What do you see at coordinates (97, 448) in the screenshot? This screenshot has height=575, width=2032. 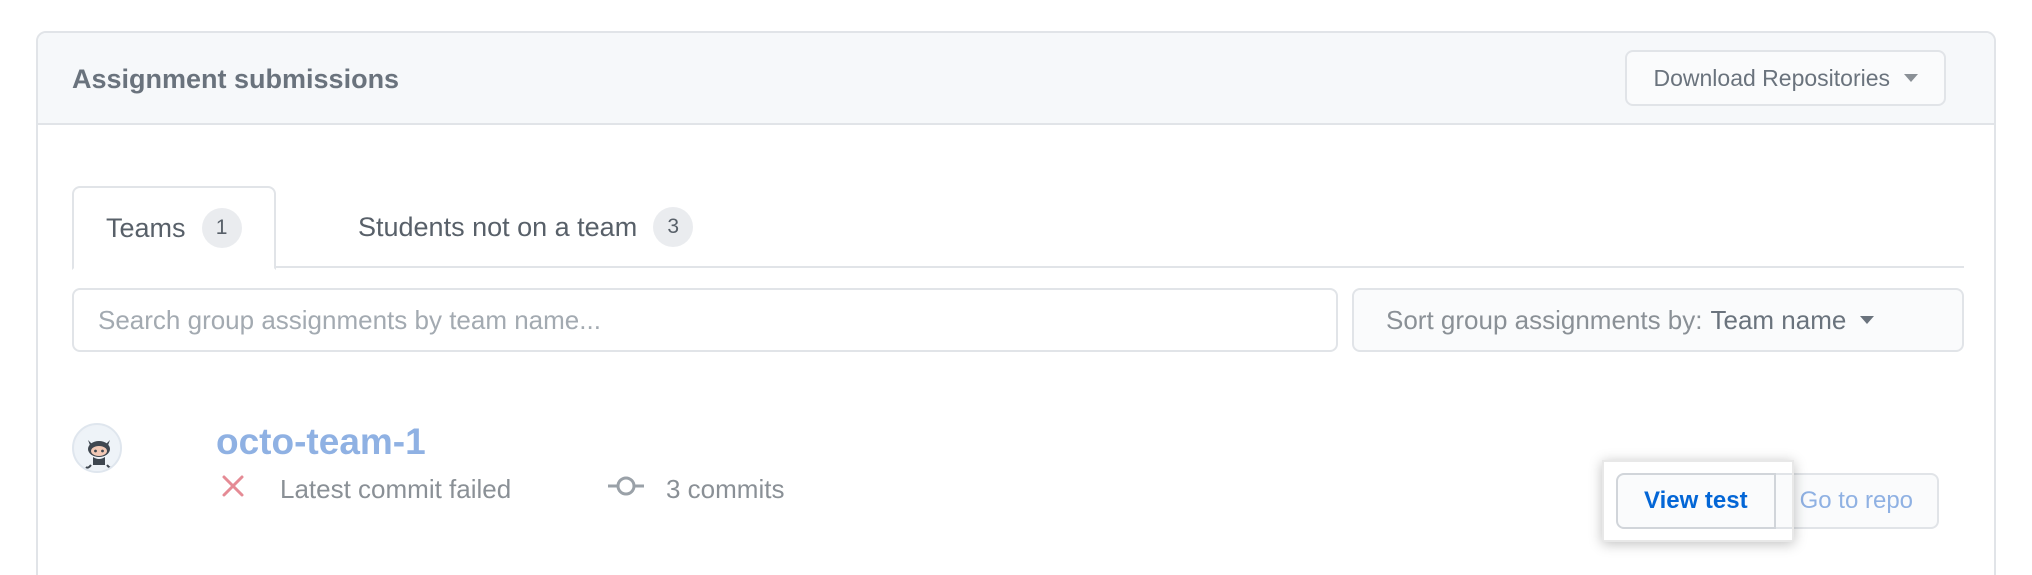 I see `octocat-avatar-icon` at bounding box center [97, 448].